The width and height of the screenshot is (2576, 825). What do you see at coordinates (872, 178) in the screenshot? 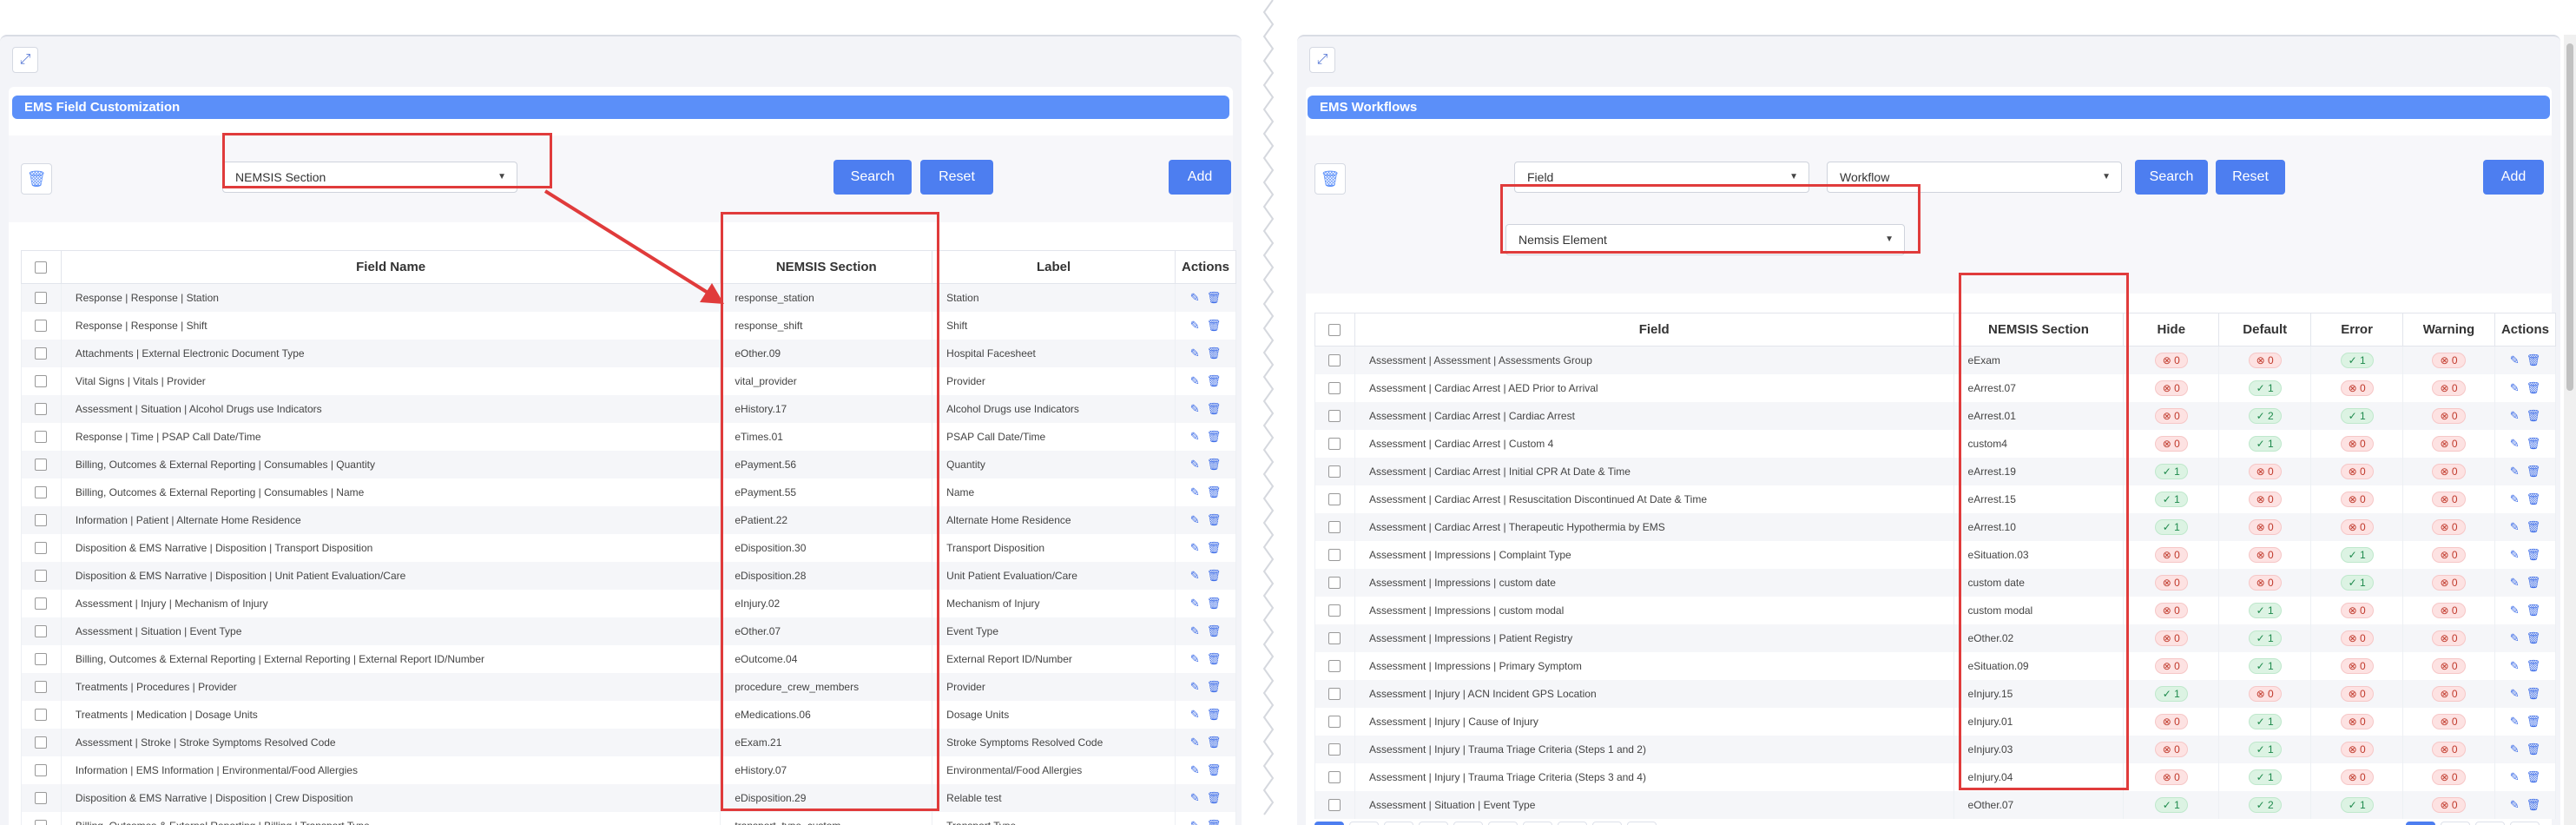
I see `search-button: Search` at bounding box center [872, 178].